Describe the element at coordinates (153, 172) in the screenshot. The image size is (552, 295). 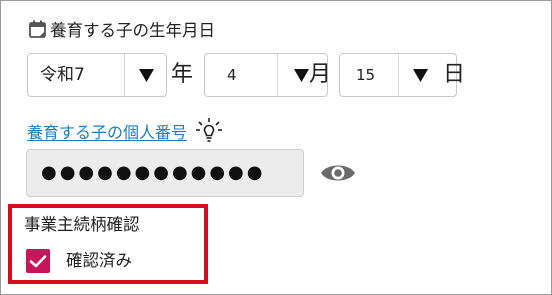
I see `personal-number-masked-value: ●●●●●●●●●●●●` at that location.